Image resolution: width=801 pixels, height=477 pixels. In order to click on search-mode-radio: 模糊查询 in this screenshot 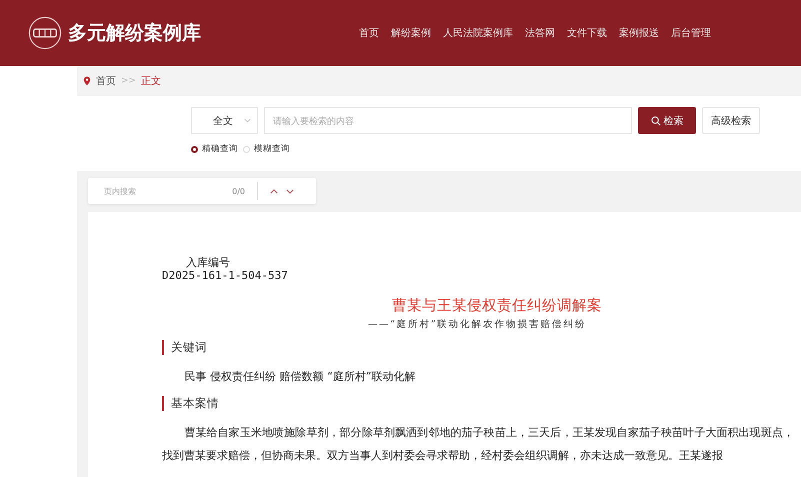, I will do `click(266, 149)`.